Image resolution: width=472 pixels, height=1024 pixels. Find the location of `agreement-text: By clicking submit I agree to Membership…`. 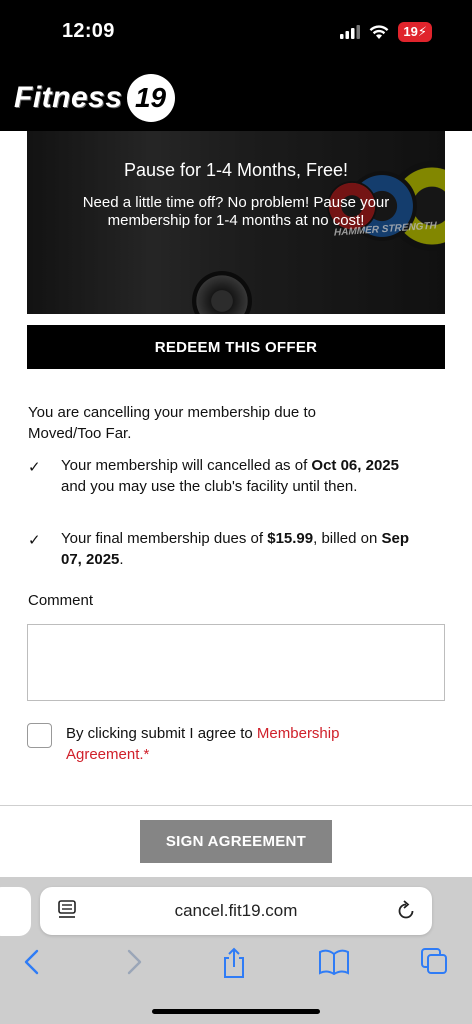

agreement-text: By clicking submit I agree to Membership… is located at coordinates (246, 744).